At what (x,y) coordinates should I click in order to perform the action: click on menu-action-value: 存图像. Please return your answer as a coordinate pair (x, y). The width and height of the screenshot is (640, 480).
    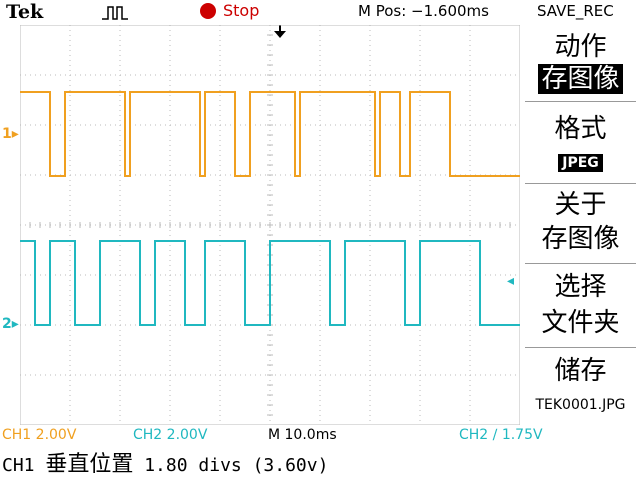
    Looking at the image, I should click on (580, 79).